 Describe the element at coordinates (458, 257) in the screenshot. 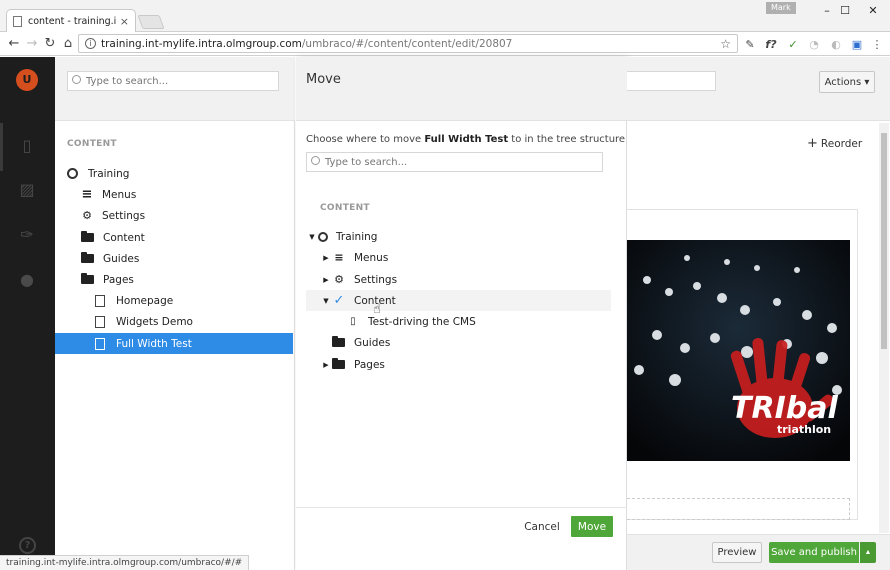

I see `move-tree-item-menus: ▶ ≡ Menus` at that location.